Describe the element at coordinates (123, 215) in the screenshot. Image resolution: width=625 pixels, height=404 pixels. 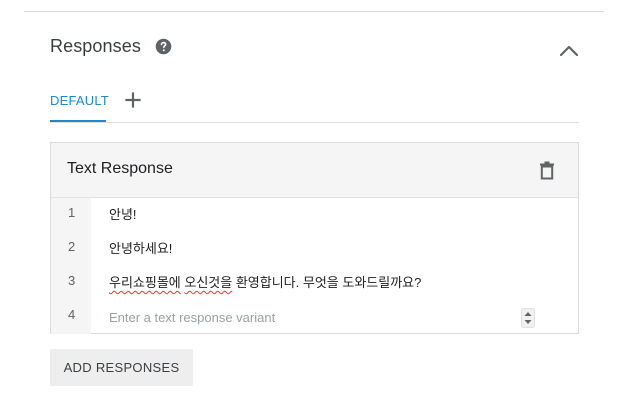
I see `response-text: 안녕!` at that location.